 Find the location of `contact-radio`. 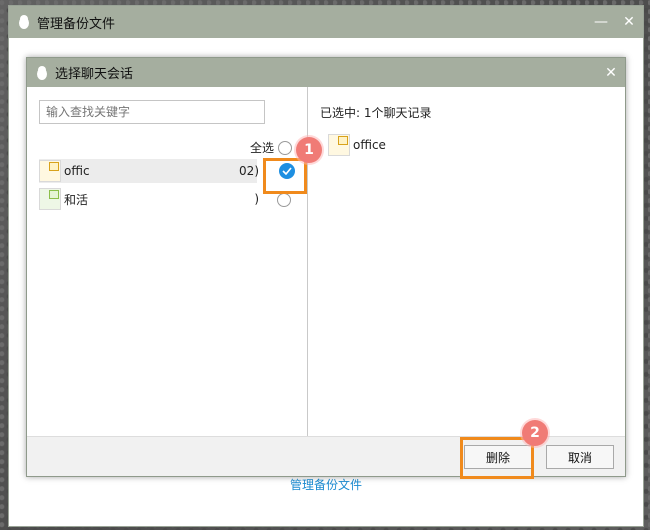

contact-radio is located at coordinates (284, 200).